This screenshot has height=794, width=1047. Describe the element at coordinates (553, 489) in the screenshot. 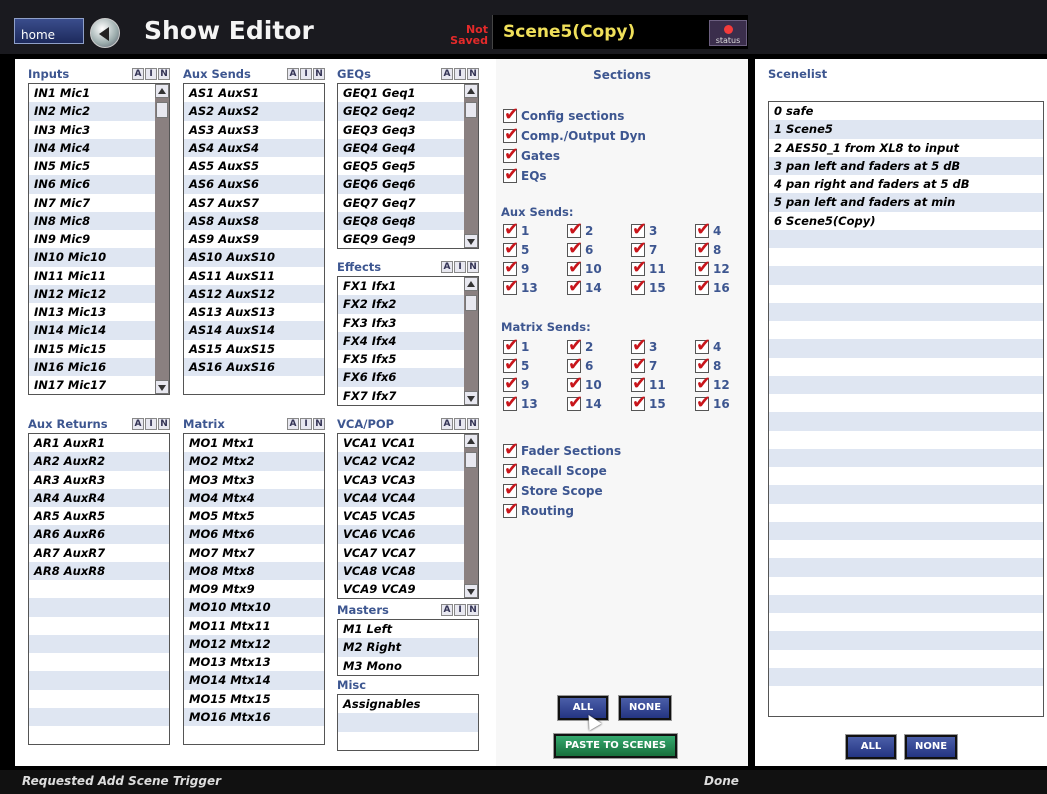

I see `section-checkbox: Store Scope` at that location.